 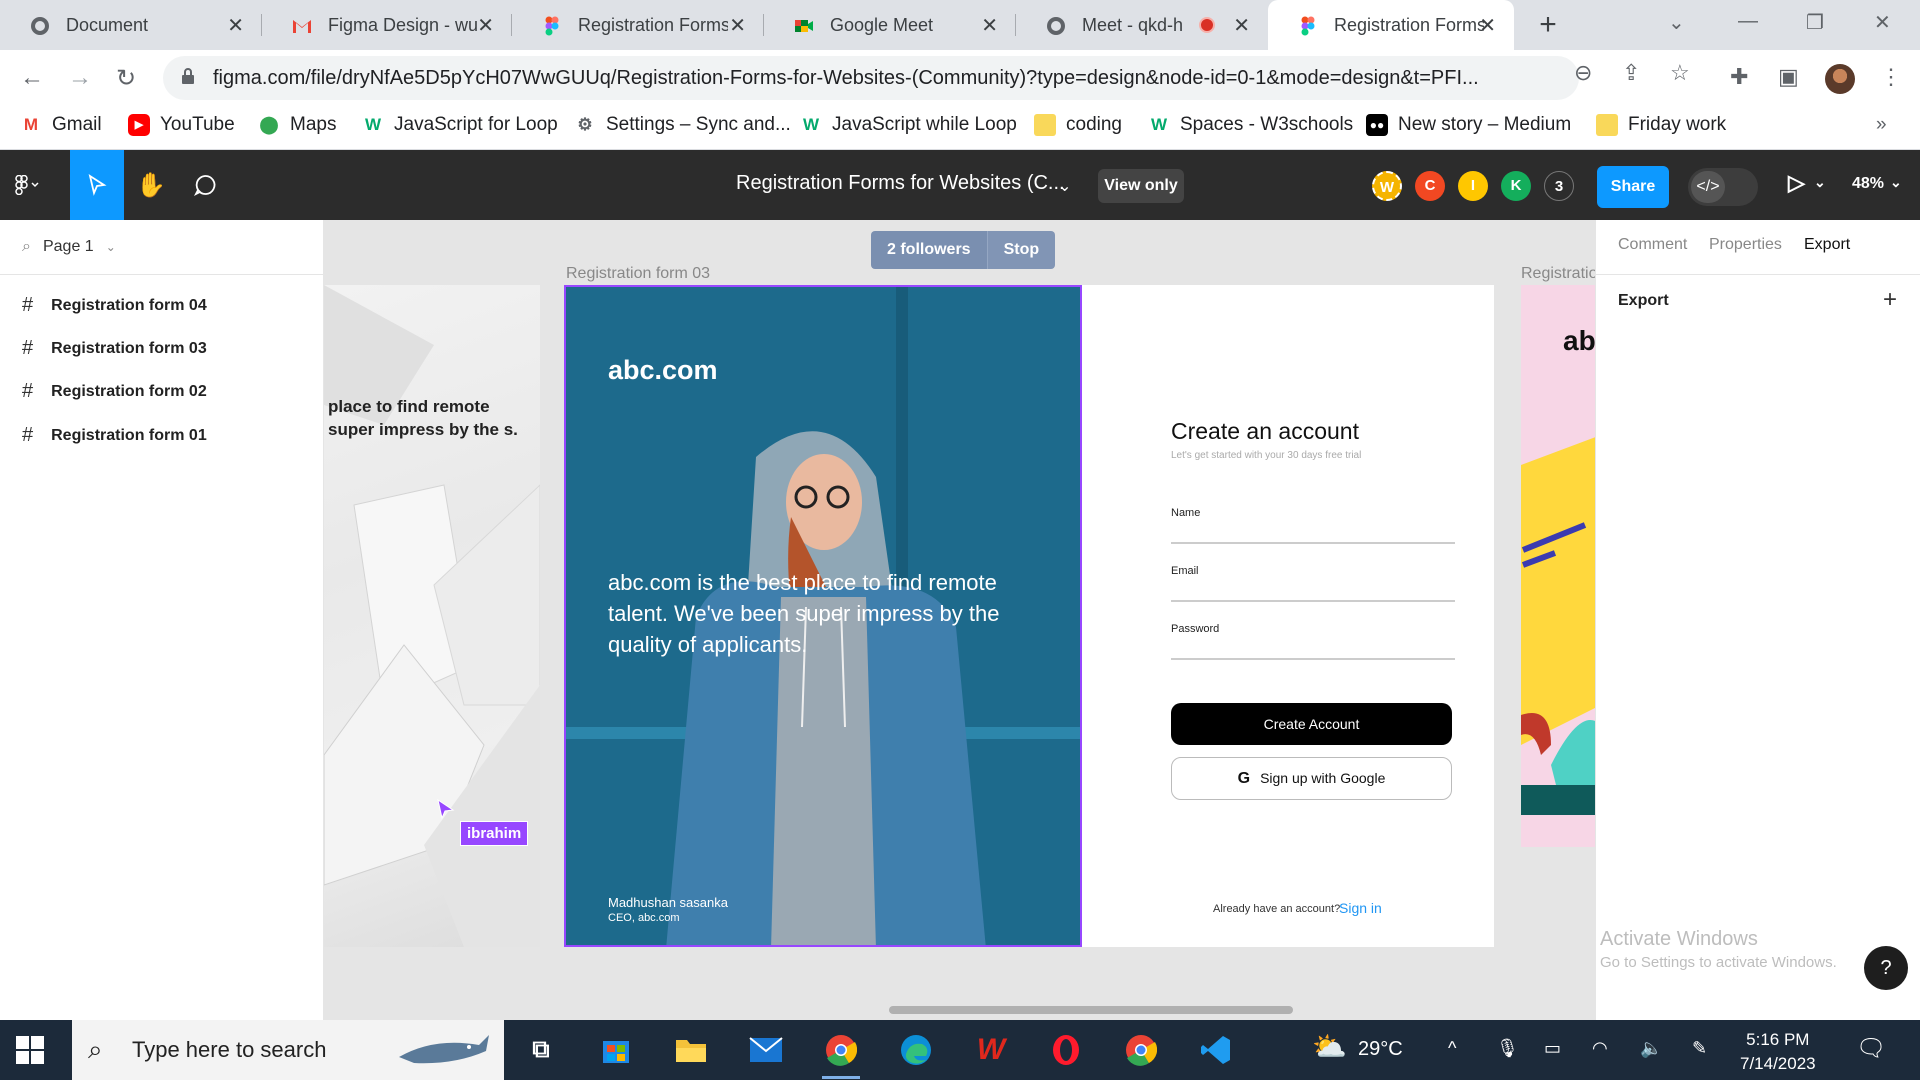 What do you see at coordinates (1216, 1050) in the screenshot?
I see `vscode-icon` at bounding box center [1216, 1050].